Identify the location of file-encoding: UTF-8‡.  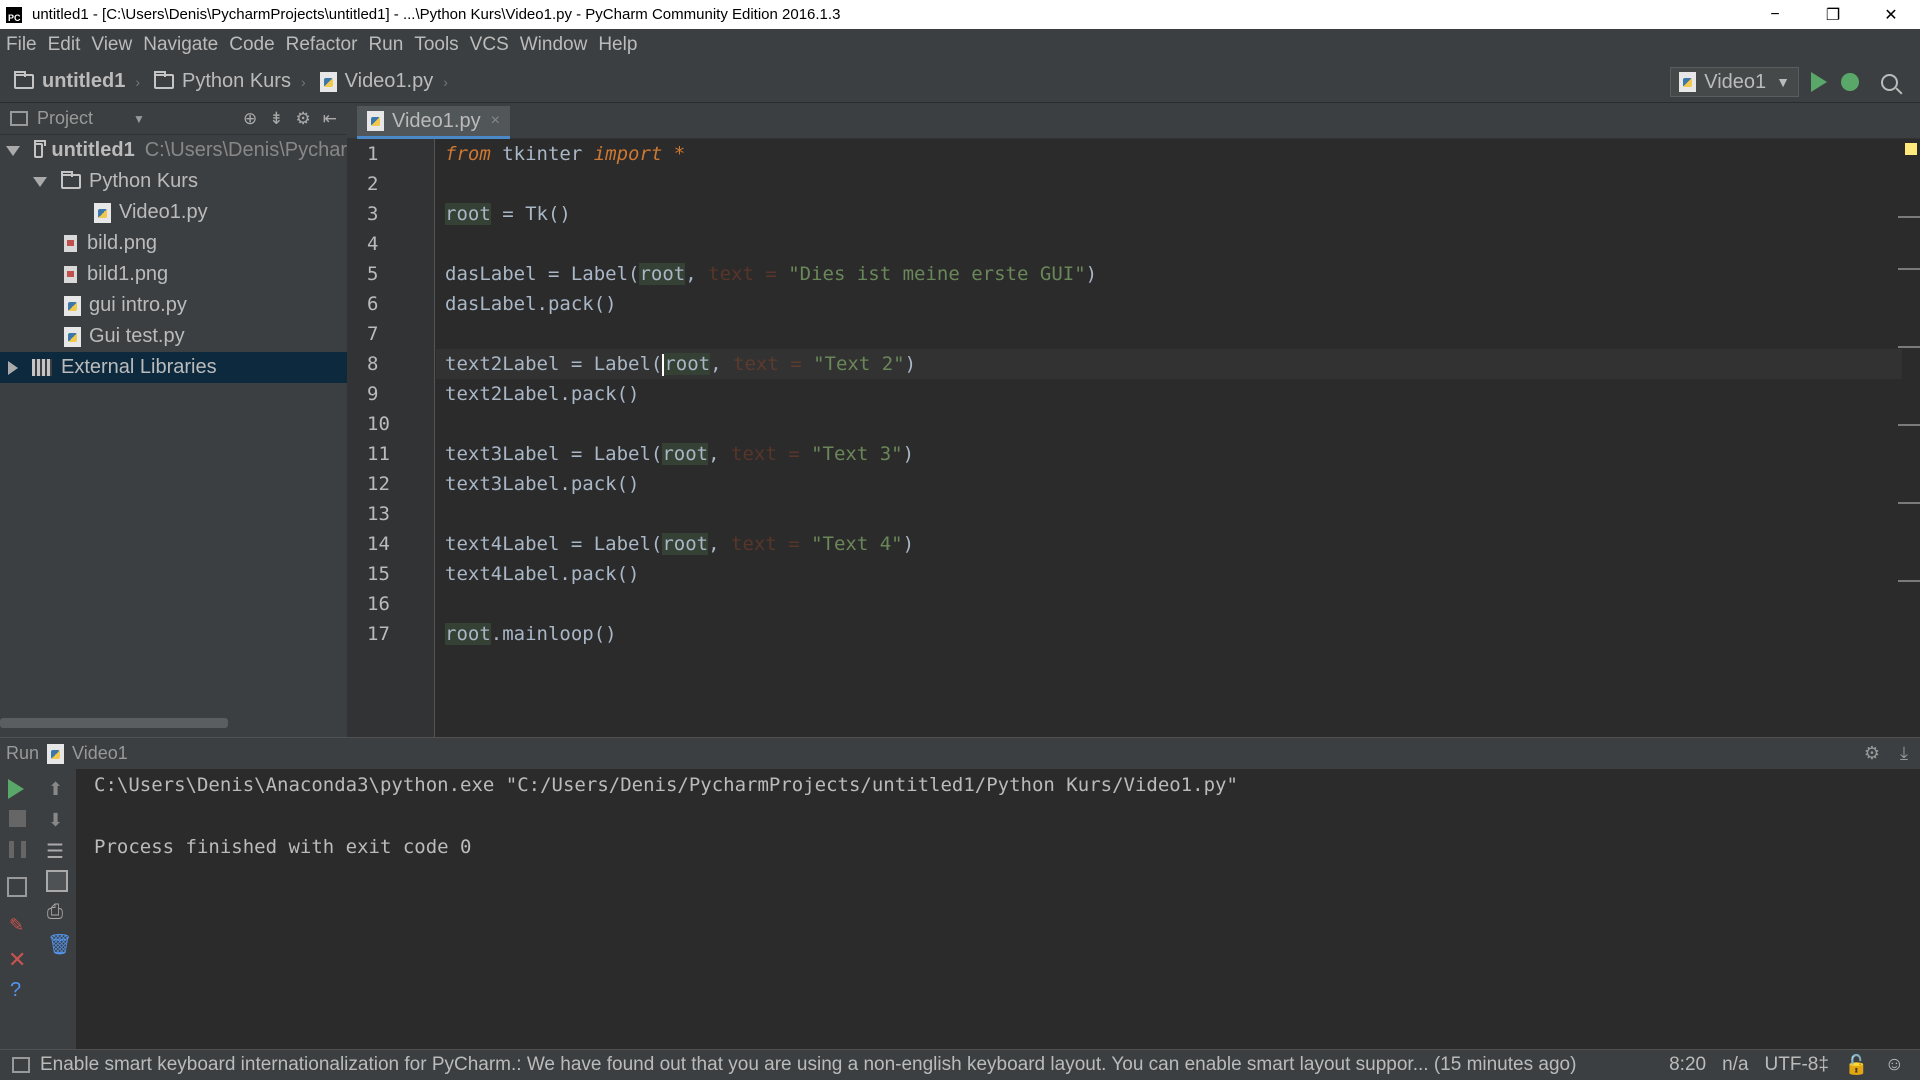
(1797, 1065).